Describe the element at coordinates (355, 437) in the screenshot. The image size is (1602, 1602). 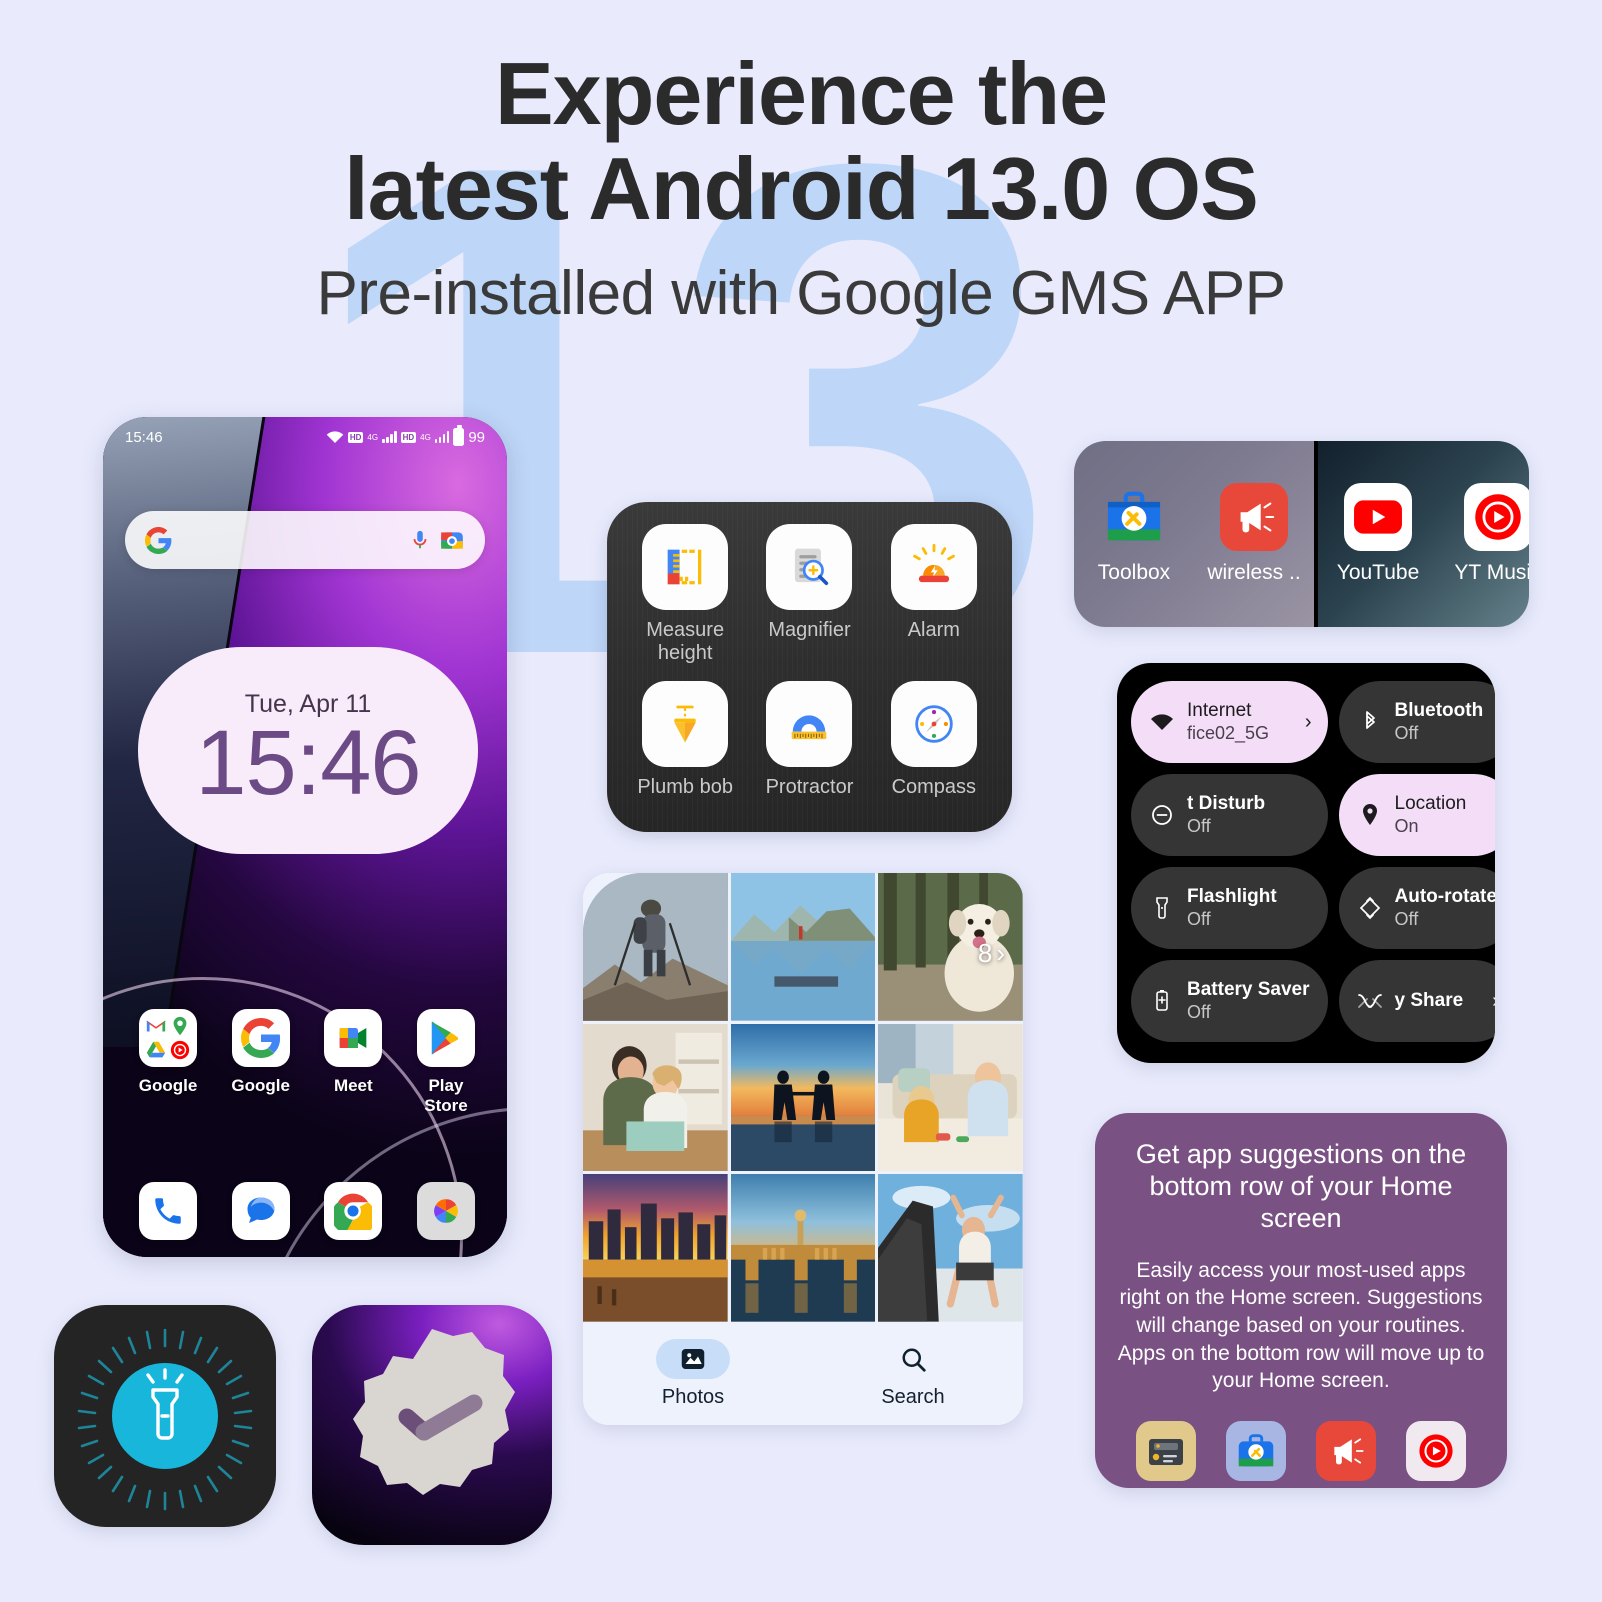
I see `hd-badge-1: HD` at that location.